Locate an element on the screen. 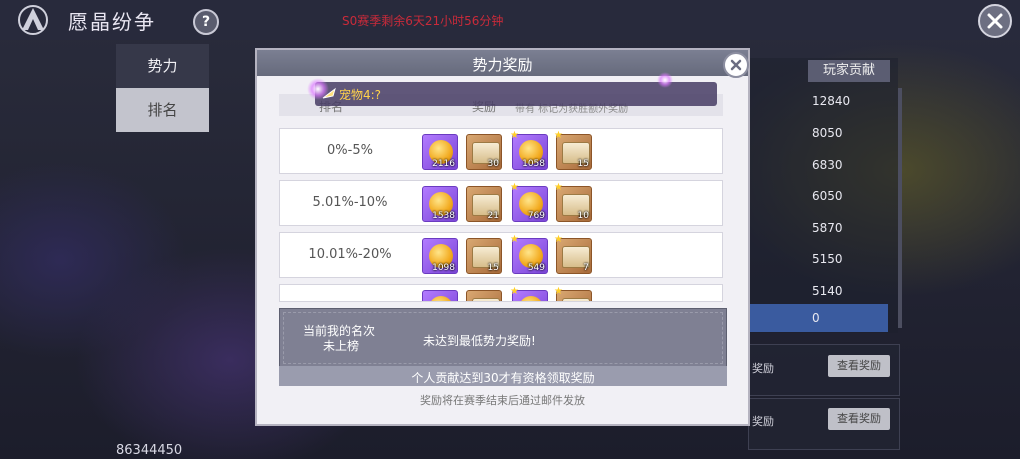 The width and height of the screenshot is (1020, 459). contribution-value: 6050 is located at coordinates (827, 196).